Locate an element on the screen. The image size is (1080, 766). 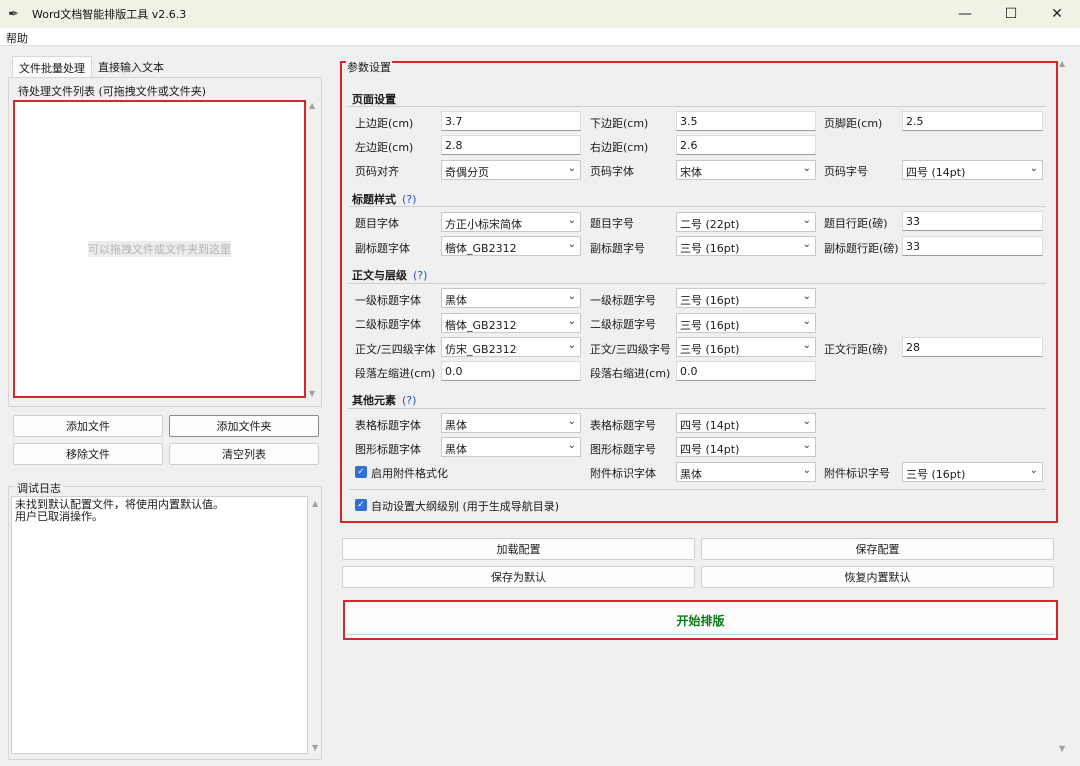
subtitle-spacing-input: 33 is located at coordinates (972, 246).